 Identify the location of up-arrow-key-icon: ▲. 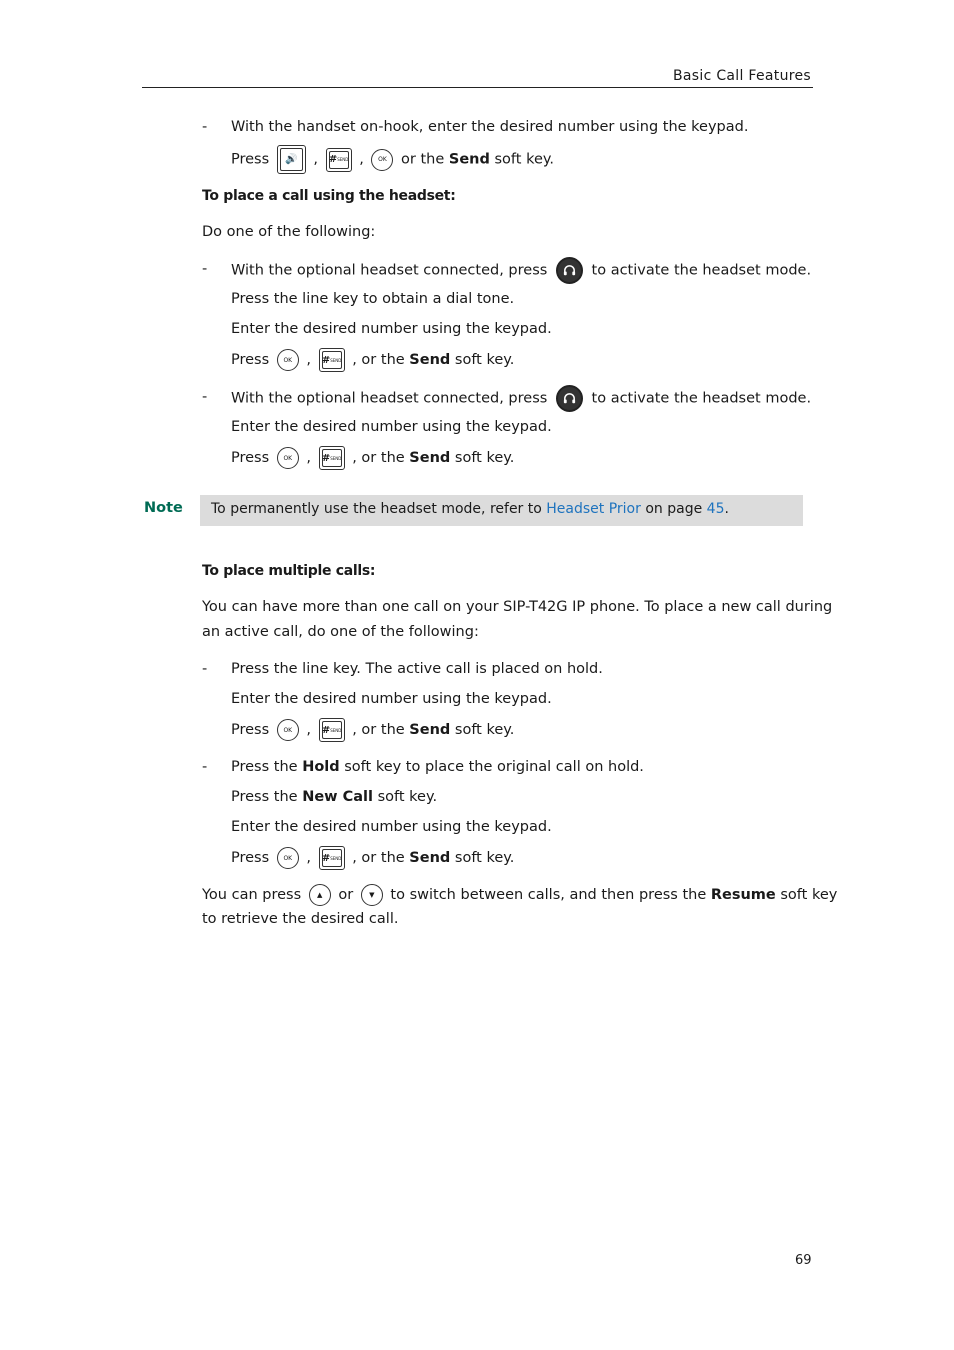
(319, 895).